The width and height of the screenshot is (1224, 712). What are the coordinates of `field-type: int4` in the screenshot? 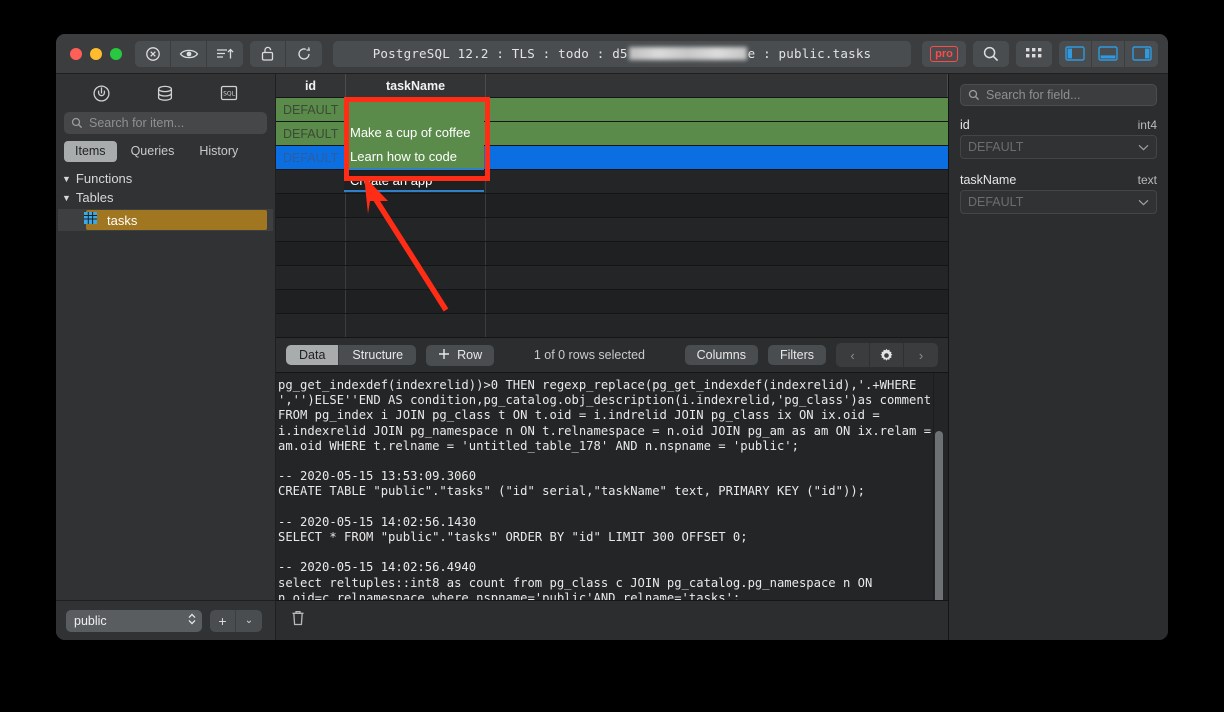 It's located at (1147, 125).